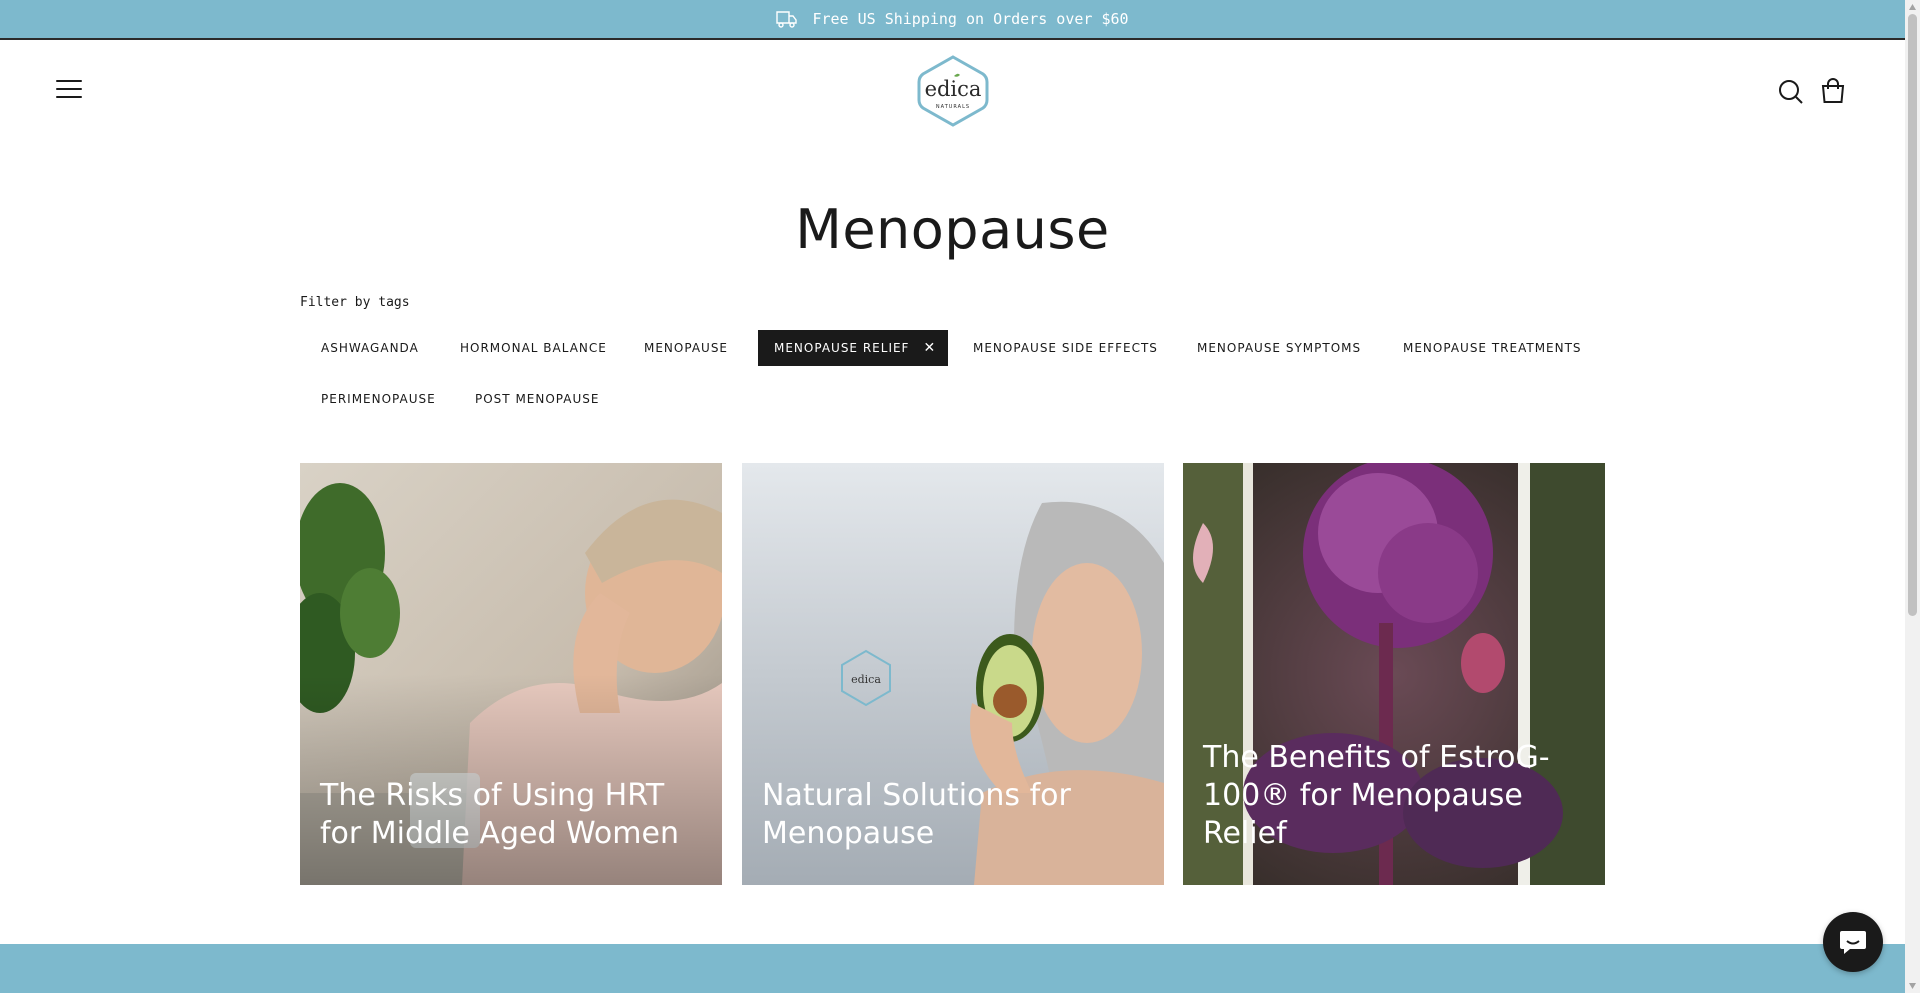 This screenshot has width=1920, height=993. I want to click on tag-label: MENOPAUSE RELIEF, so click(842, 348).